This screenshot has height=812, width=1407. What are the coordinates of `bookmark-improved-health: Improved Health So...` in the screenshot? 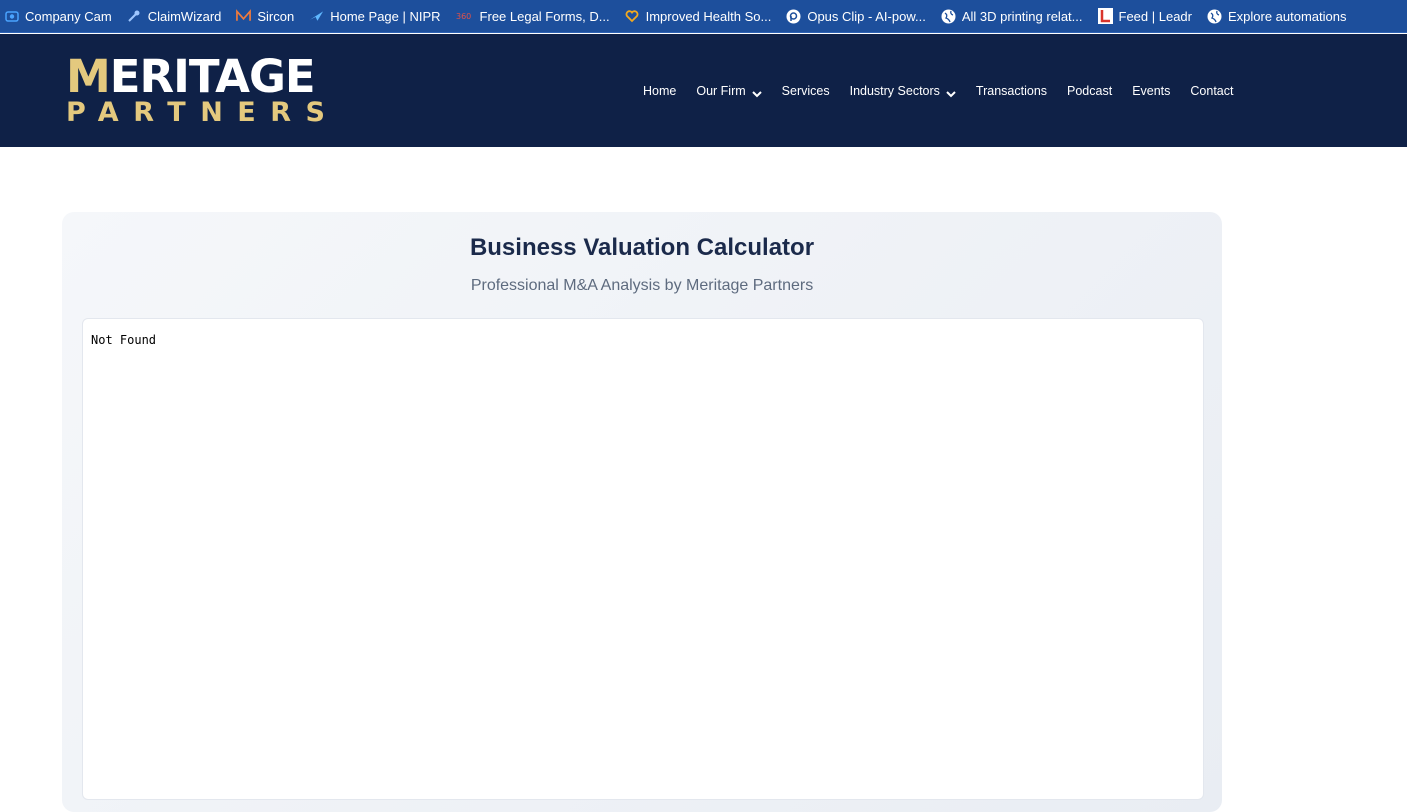 It's located at (698, 16).